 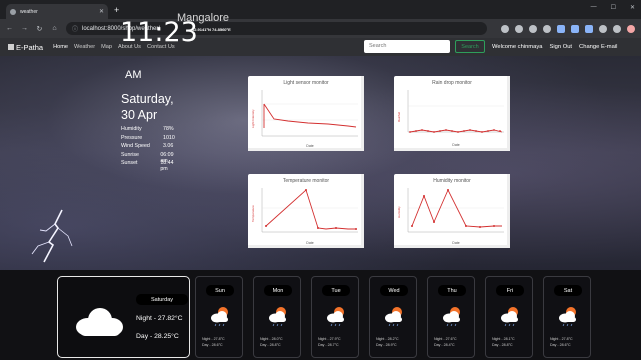 I want to click on nav-home: Home, so click(x=60, y=47).